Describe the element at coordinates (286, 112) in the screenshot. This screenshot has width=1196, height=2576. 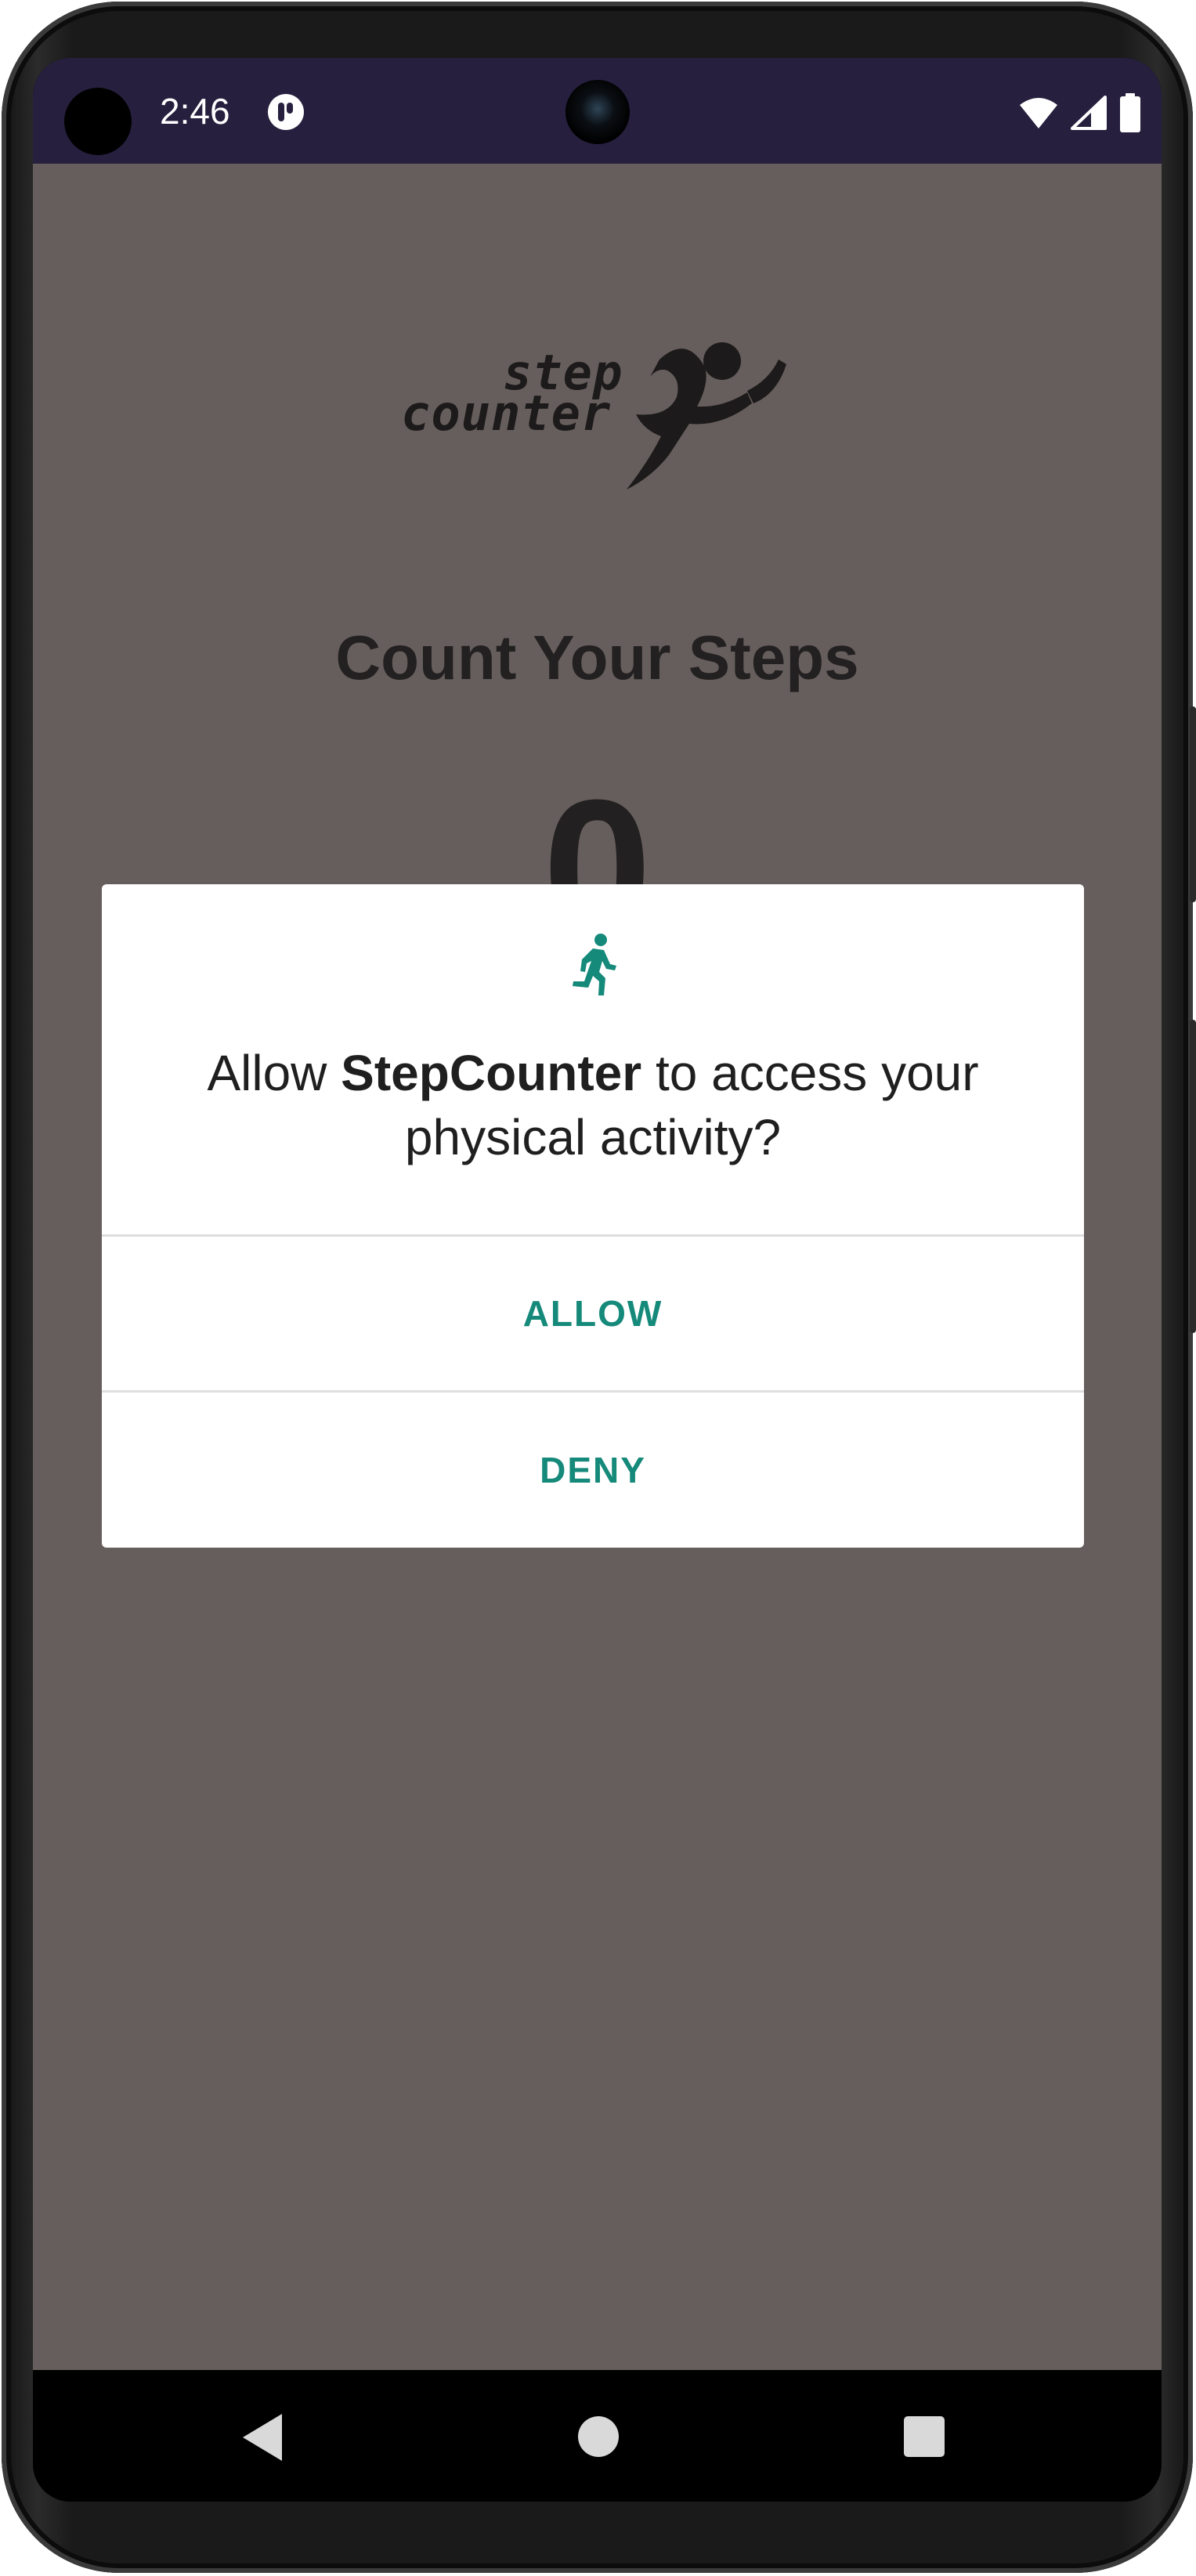
I see `notification-app-icon` at that location.